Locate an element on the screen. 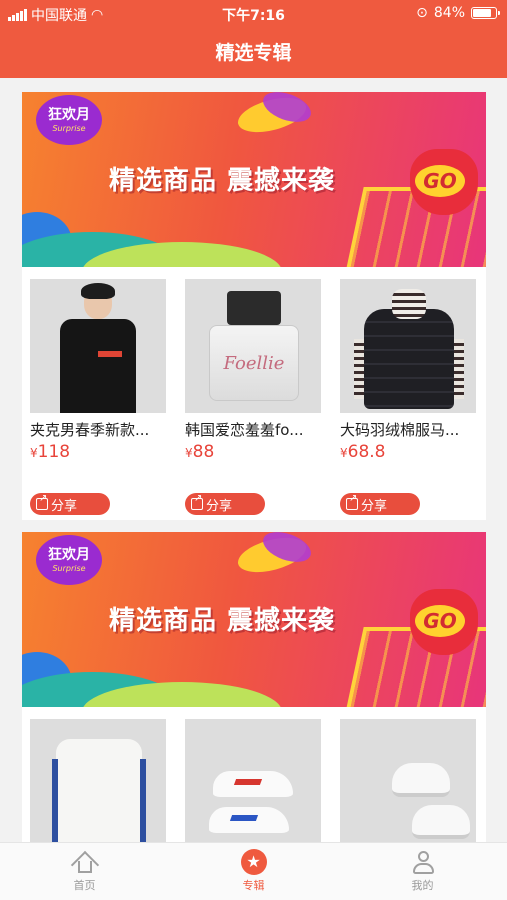 The width and height of the screenshot is (507, 900). orientation-lock-icon: ⊙ is located at coordinates (422, 13).